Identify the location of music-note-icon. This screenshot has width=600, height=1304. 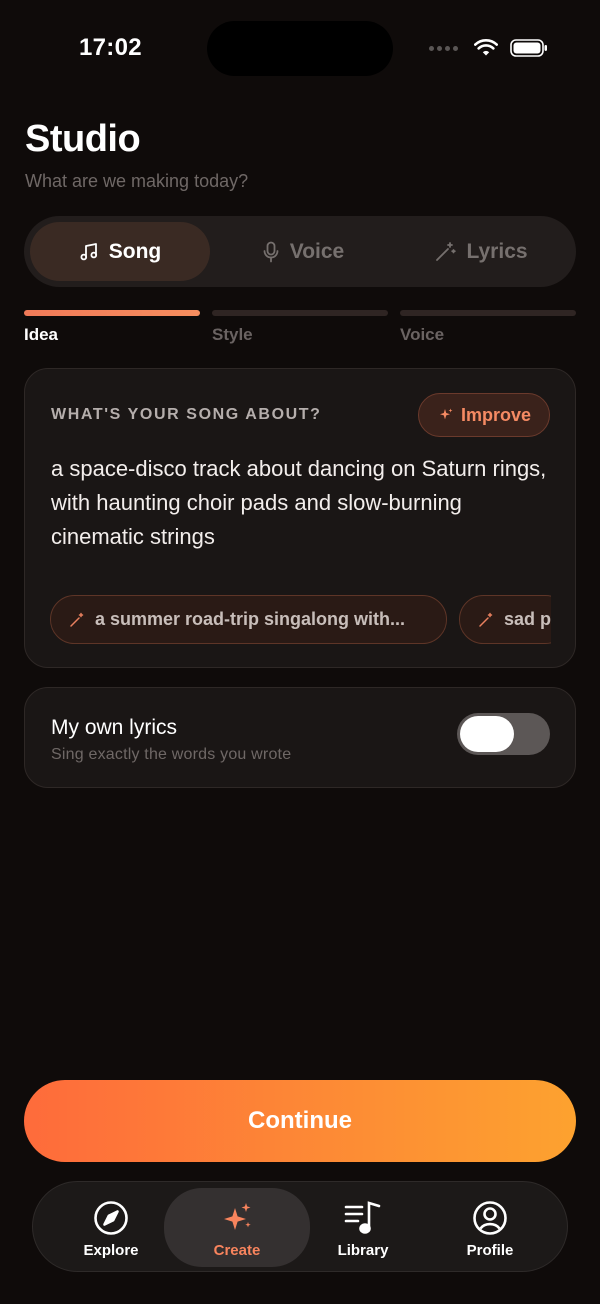
(88, 251).